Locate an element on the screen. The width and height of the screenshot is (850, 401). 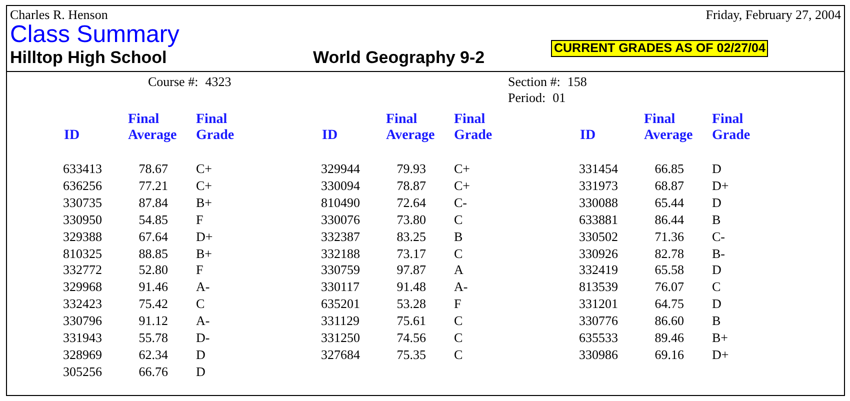
course-label: Course #: is located at coordinates (173, 82).